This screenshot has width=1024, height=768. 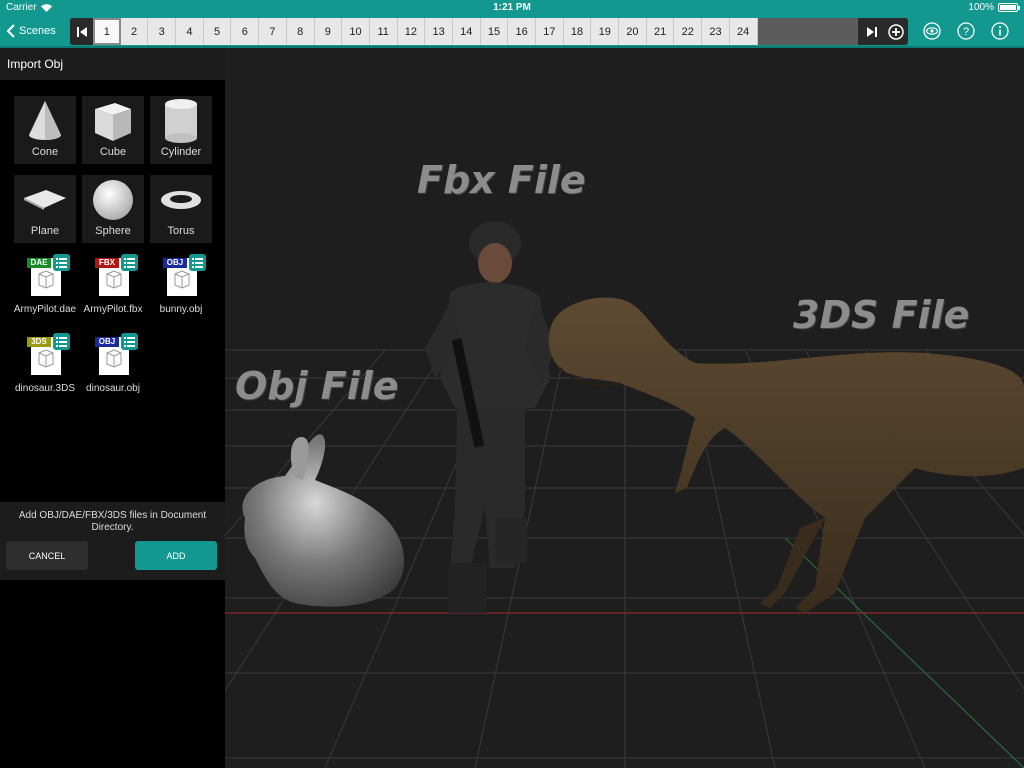 What do you see at coordinates (47, 555) in the screenshot?
I see `cancel-button: CANCEL` at bounding box center [47, 555].